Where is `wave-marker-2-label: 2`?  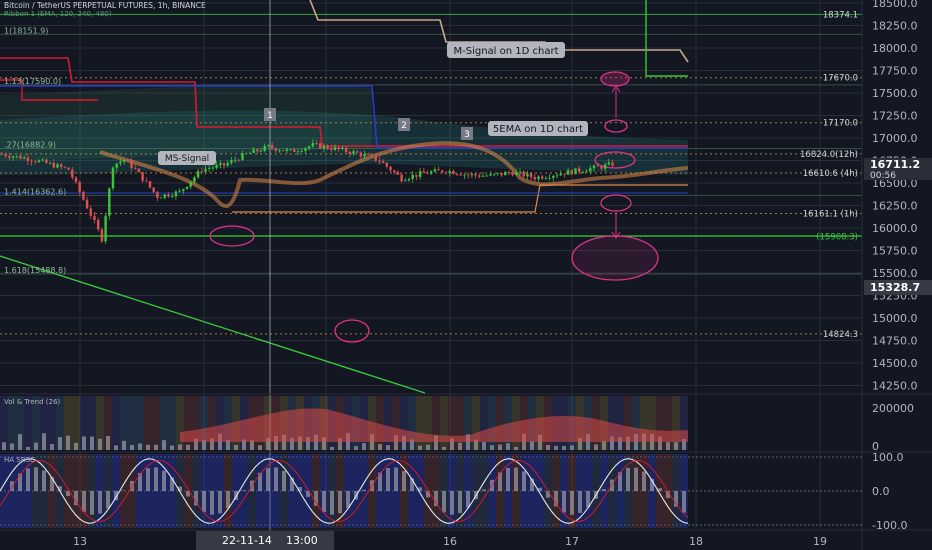 wave-marker-2-label: 2 is located at coordinates (404, 126).